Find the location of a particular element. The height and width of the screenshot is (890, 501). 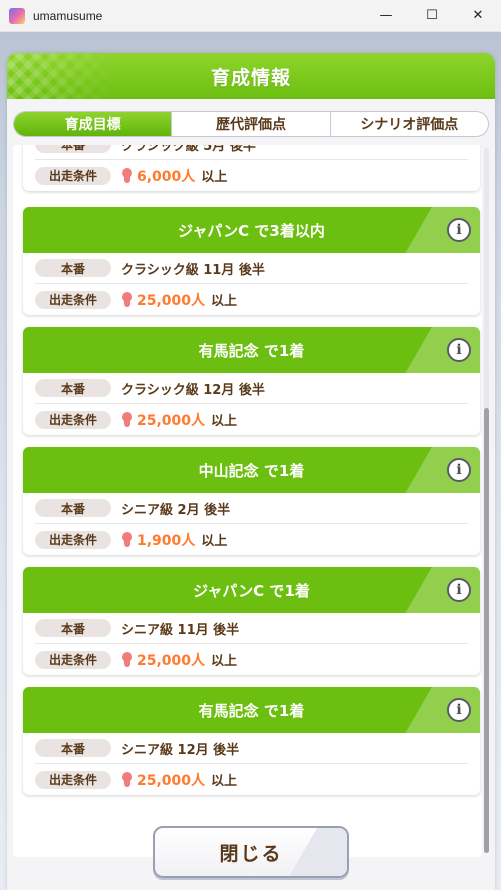

race-row: 本番 シニア級 12月 後半 is located at coordinates (251, 748).